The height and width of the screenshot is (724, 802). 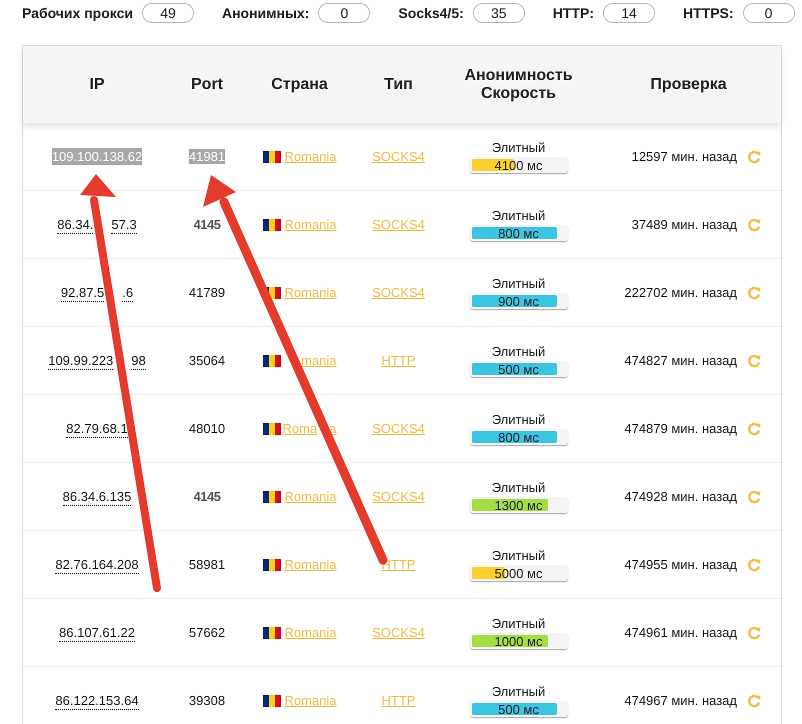 I want to click on stat-count: 14, so click(x=628, y=13).